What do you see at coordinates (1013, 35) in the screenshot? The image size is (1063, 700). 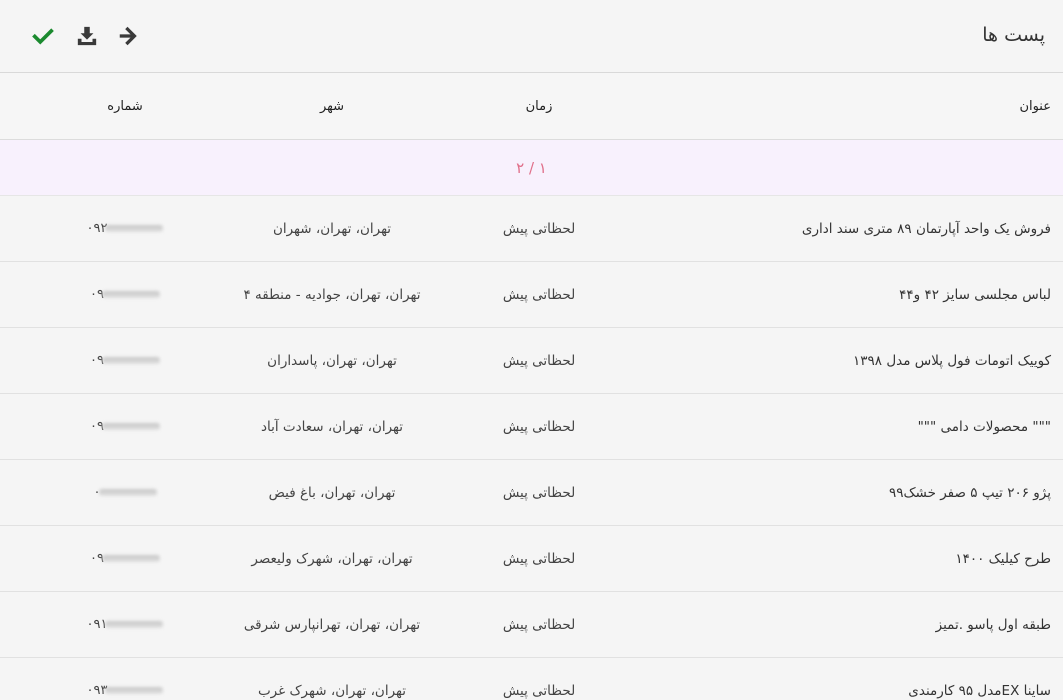 I see `page-title: پست ها` at bounding box center [1013, 35].